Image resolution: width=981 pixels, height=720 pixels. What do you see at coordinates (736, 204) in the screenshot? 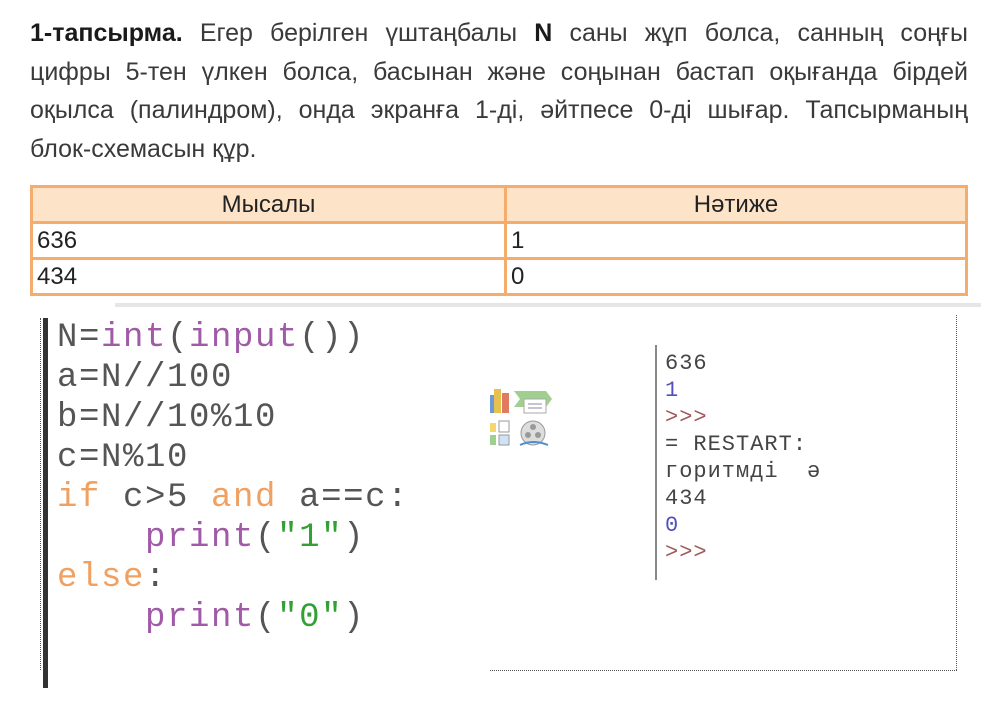
I see `header-result: Нәтиже` at bounding box center [736, 204].